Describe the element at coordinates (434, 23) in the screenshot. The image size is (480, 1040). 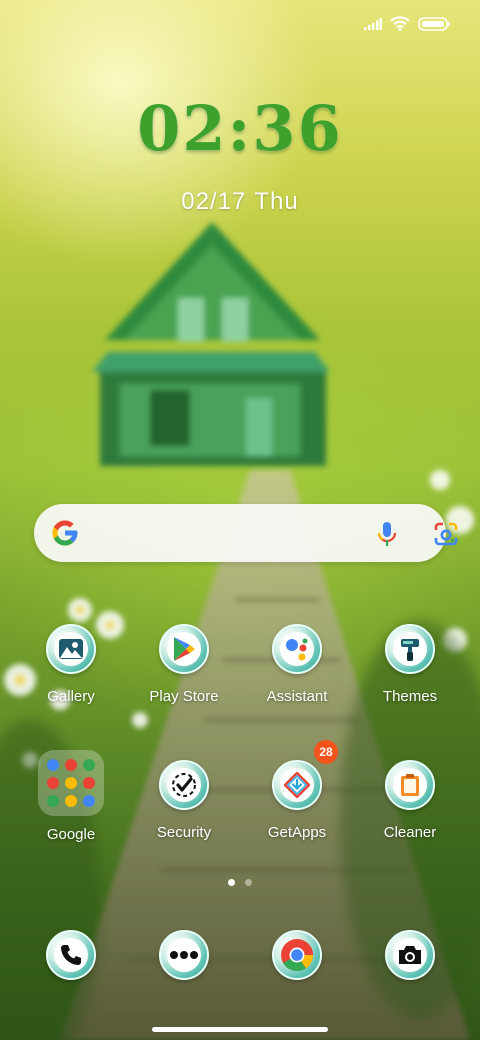
I see `battery-icon` at that location.